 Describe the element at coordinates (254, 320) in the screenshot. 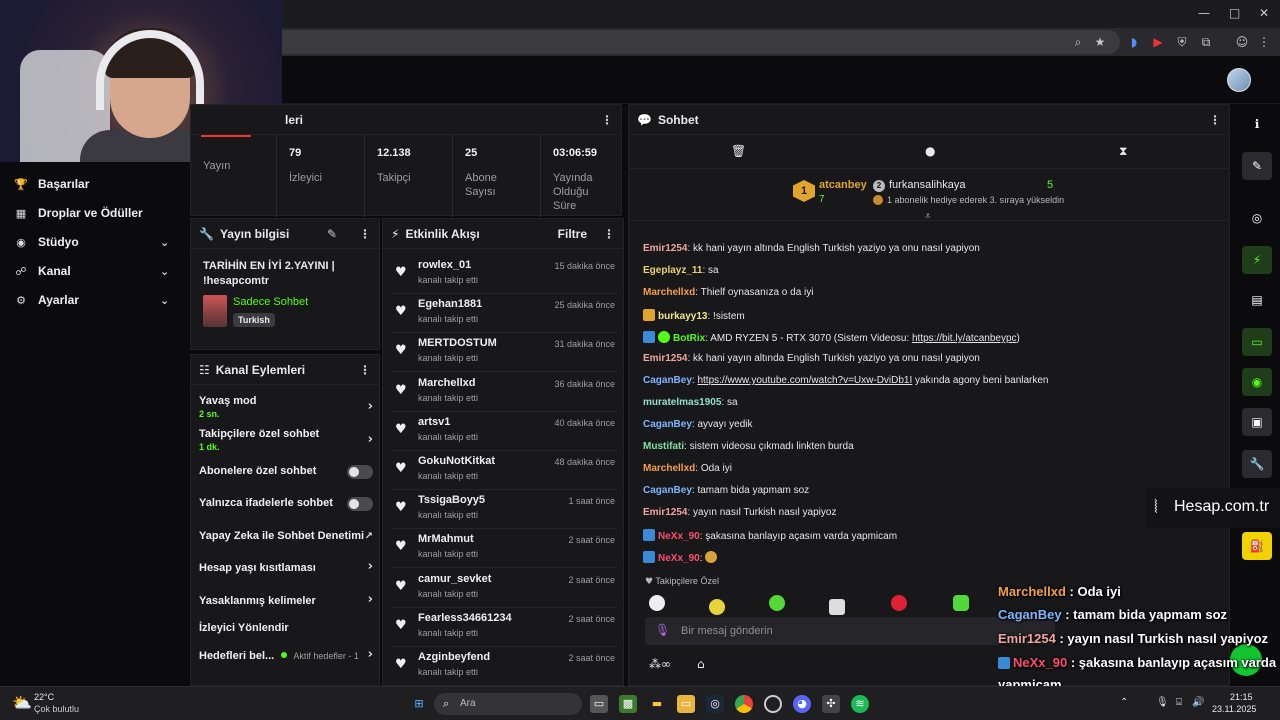

I see `language-tag: Turkish` at that location.